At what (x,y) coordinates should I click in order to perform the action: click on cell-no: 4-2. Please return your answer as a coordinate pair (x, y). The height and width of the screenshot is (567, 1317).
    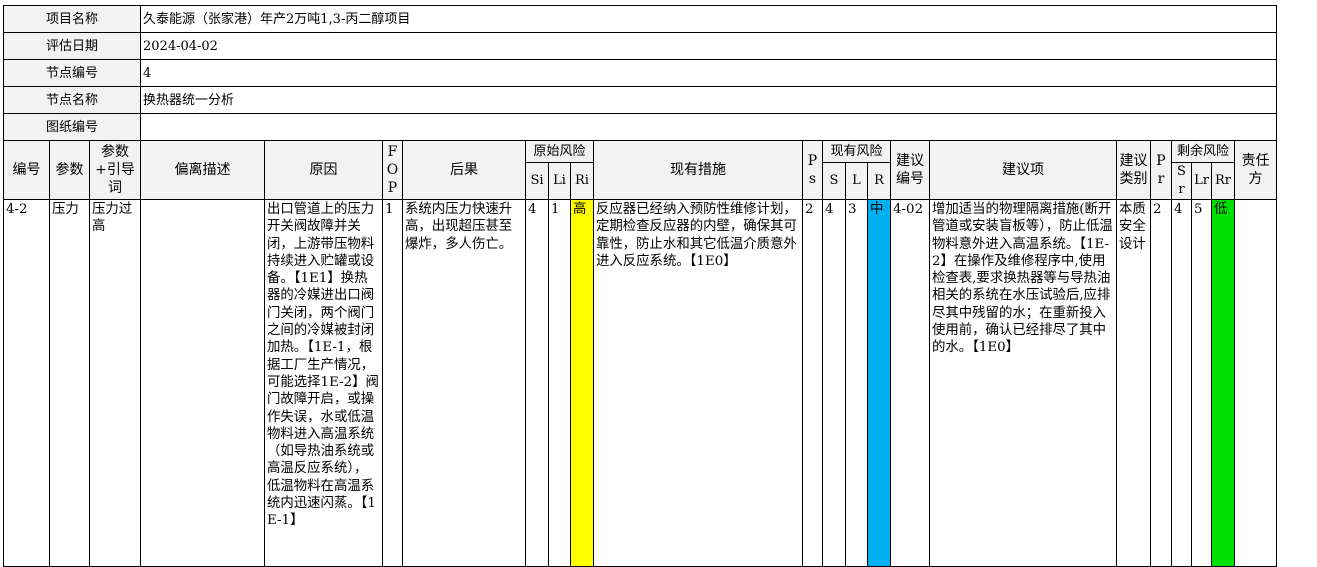
    Looking at the image, I should click on (26, 383).